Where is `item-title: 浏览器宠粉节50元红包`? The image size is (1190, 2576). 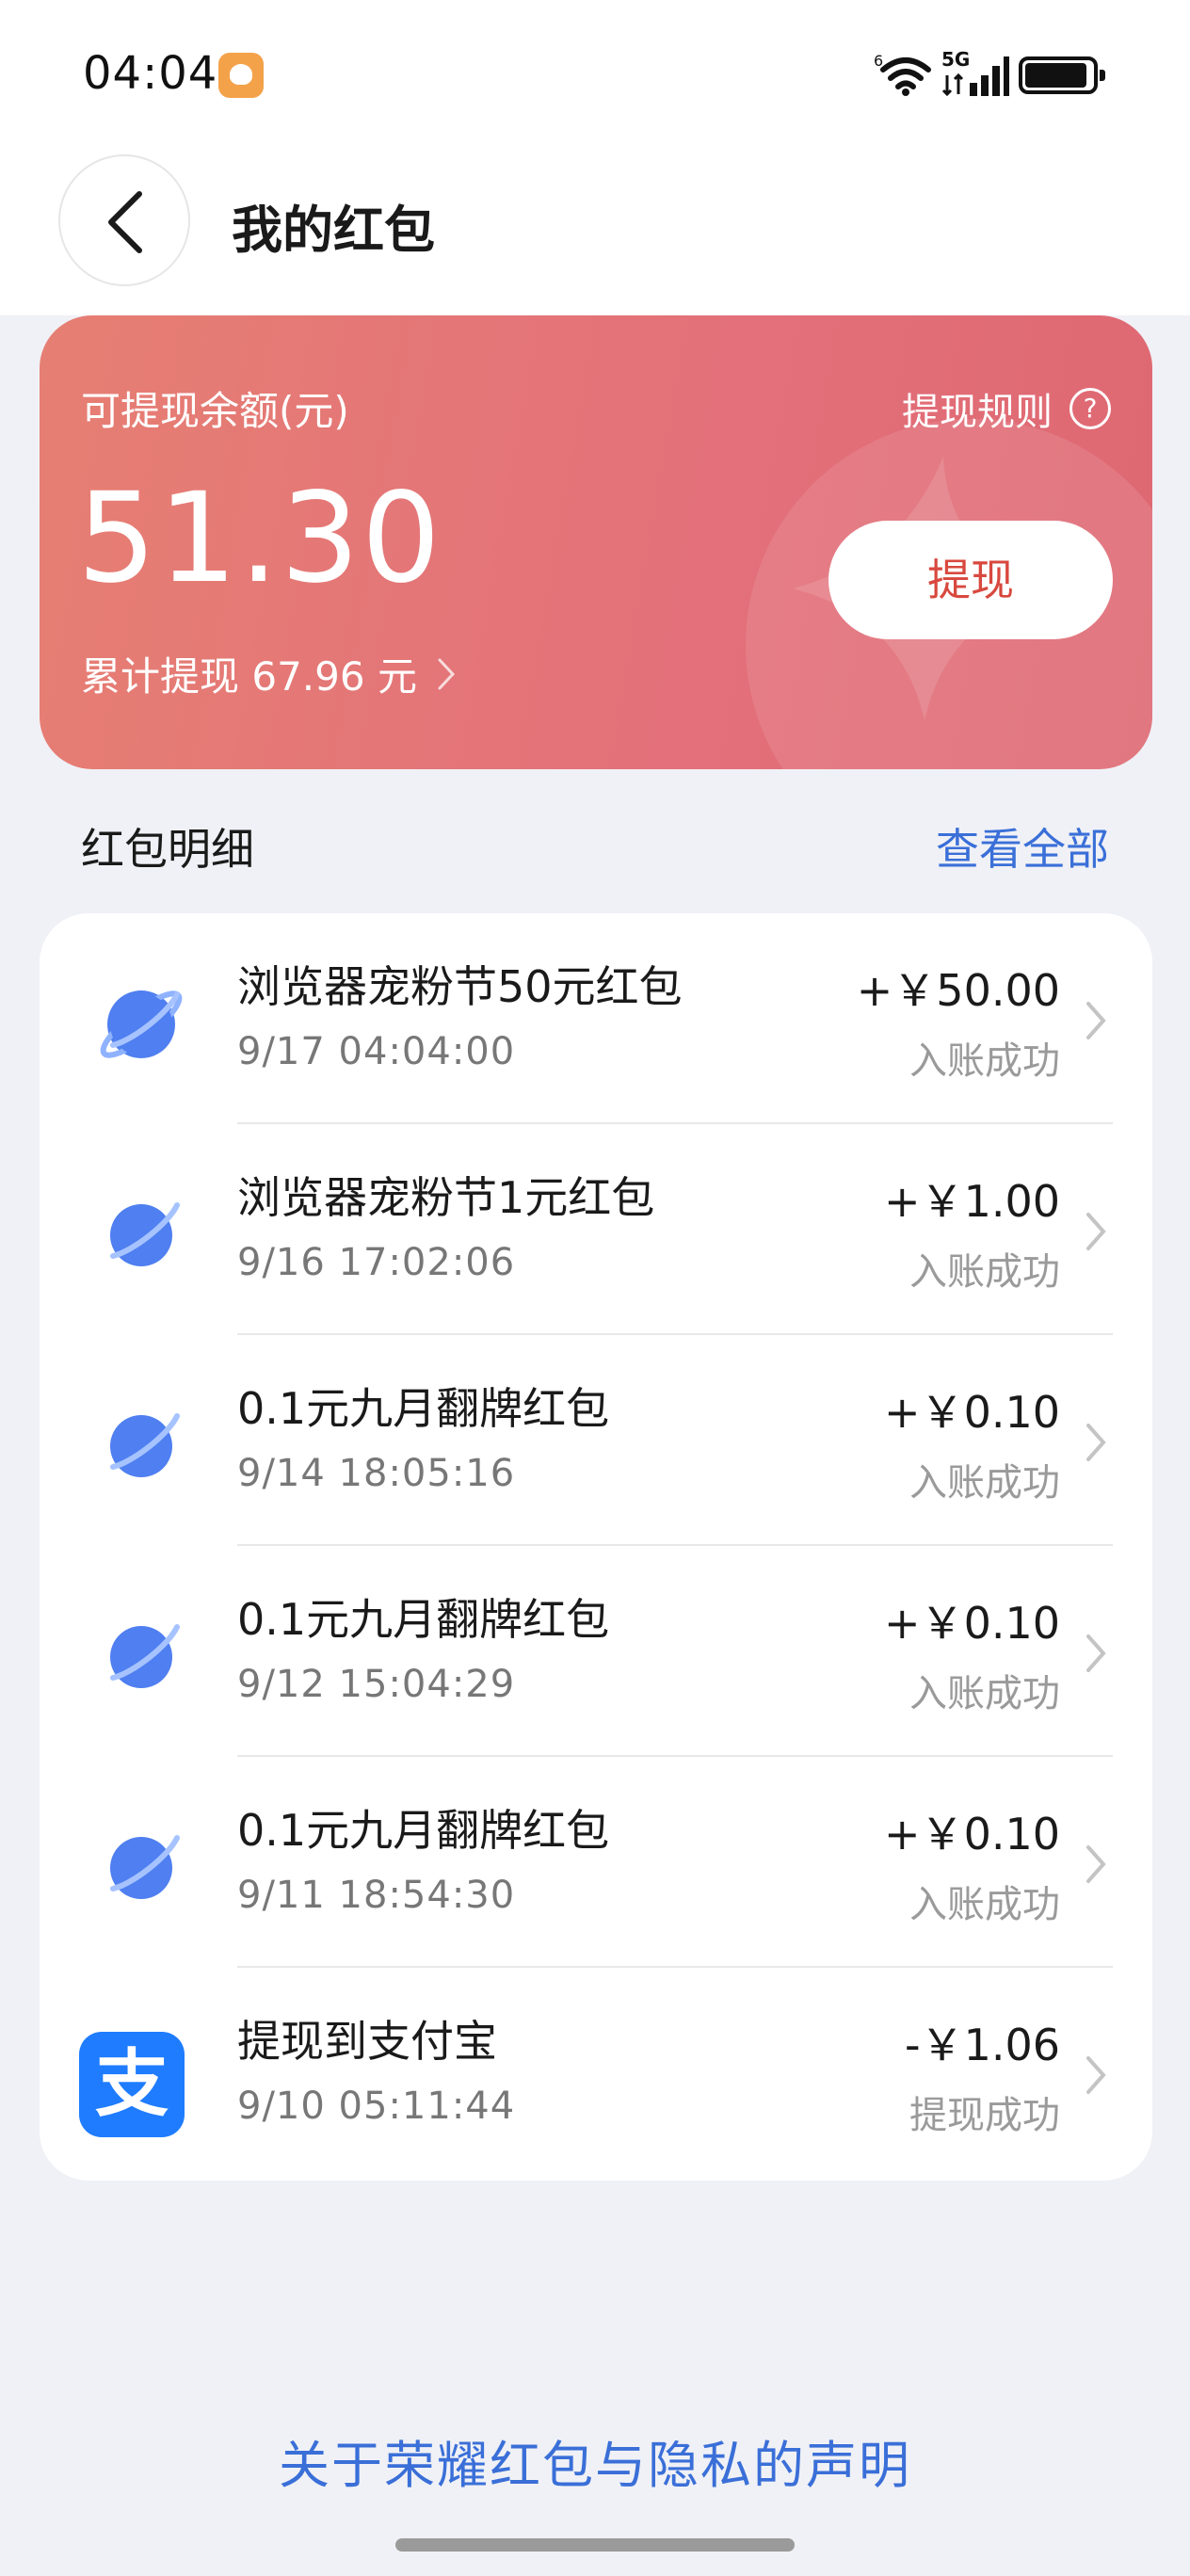
item-title: 浏览器宠粉节50元红包 is located at coordinates (460, 986).